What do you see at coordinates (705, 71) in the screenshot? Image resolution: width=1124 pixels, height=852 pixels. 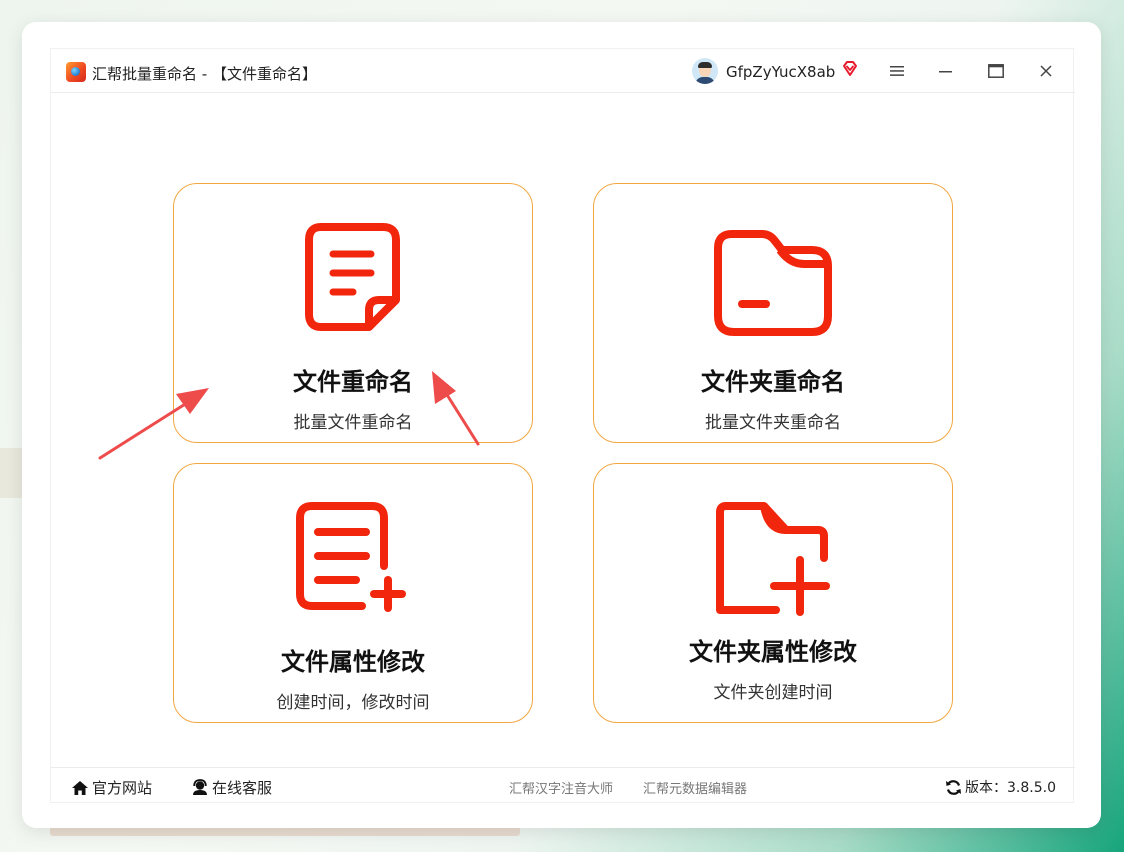 I see `user-avatar` at bounding box center [705, 71].